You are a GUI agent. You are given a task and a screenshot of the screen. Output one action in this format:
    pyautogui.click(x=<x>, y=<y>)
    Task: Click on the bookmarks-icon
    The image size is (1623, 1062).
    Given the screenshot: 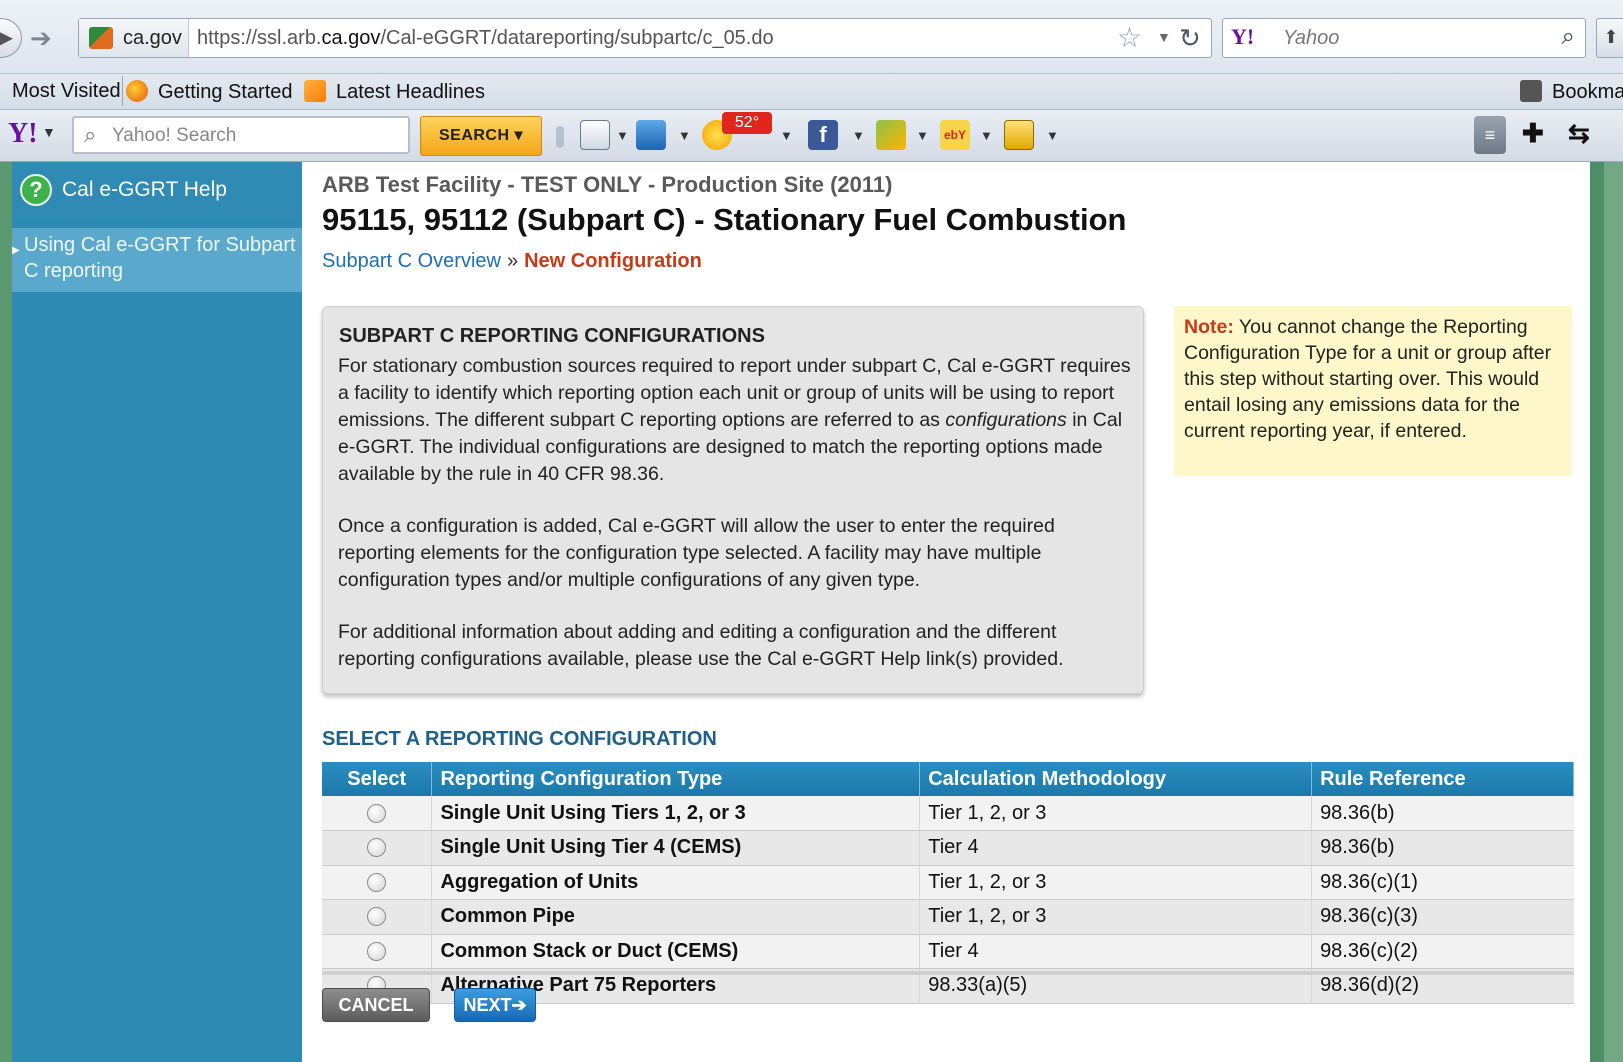 What is the action you would take?
    pyautogui.click(x=1531, y=91)
    